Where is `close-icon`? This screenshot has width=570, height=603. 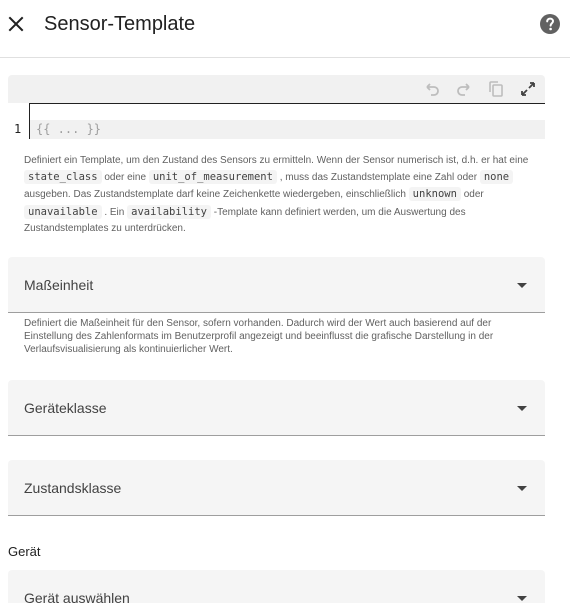
close-icon is located at coordinates (16, 24).